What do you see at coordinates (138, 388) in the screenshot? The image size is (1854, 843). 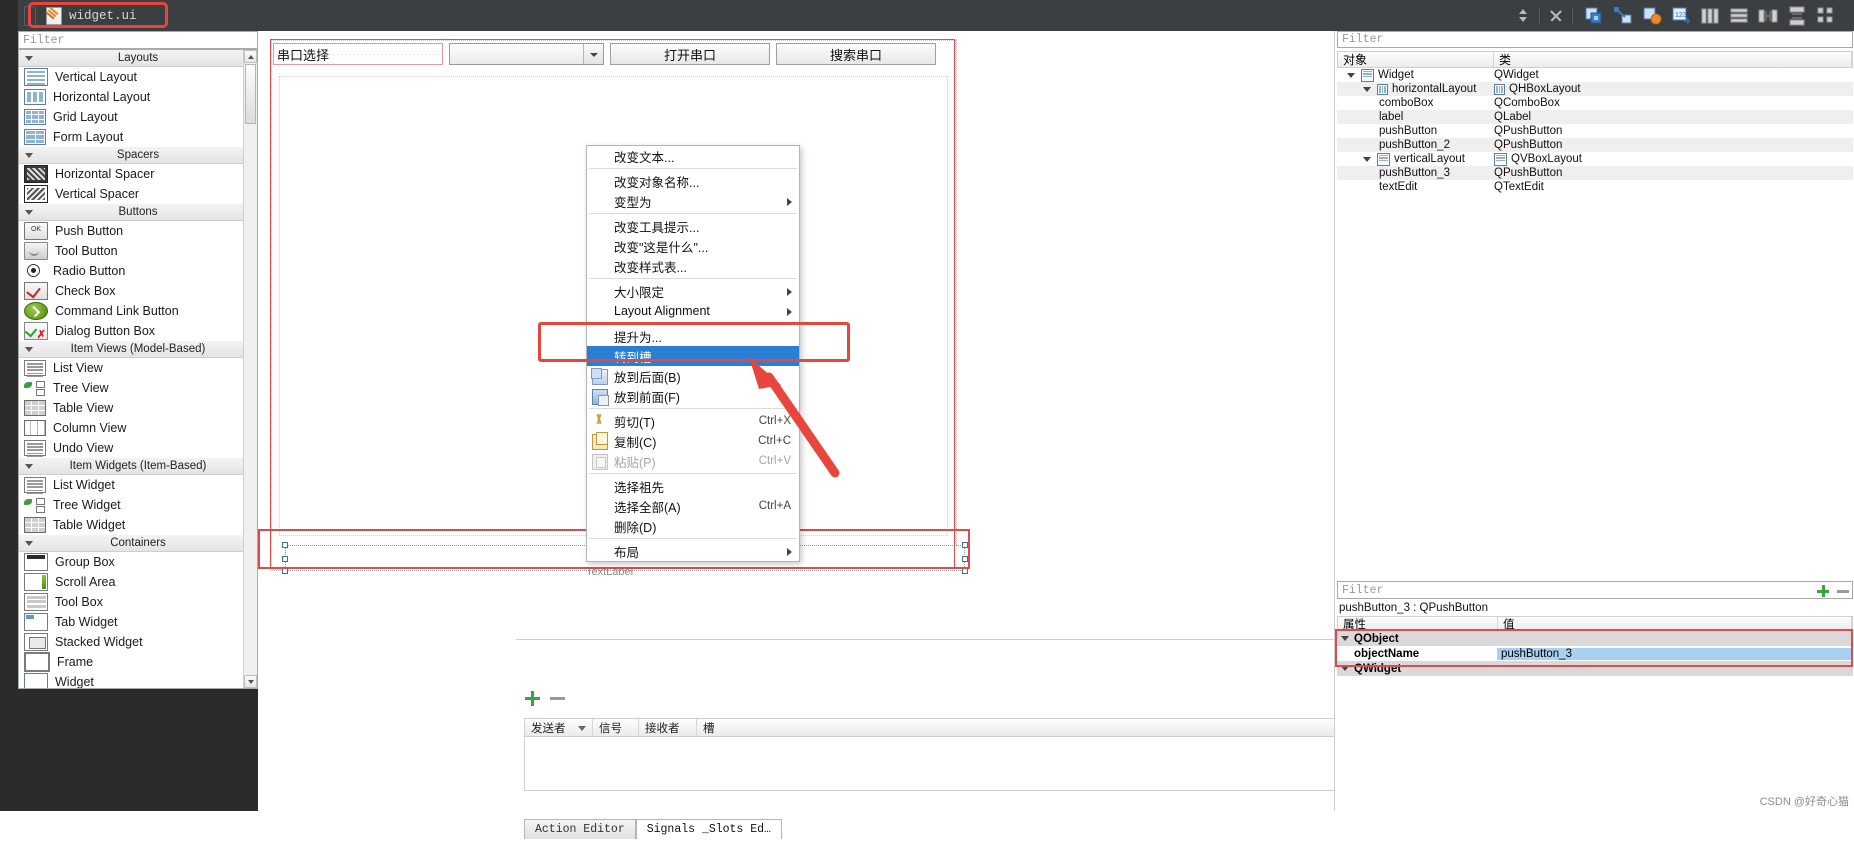 I see `widget-box-item: Tree View` at bounding box center [138, 388].